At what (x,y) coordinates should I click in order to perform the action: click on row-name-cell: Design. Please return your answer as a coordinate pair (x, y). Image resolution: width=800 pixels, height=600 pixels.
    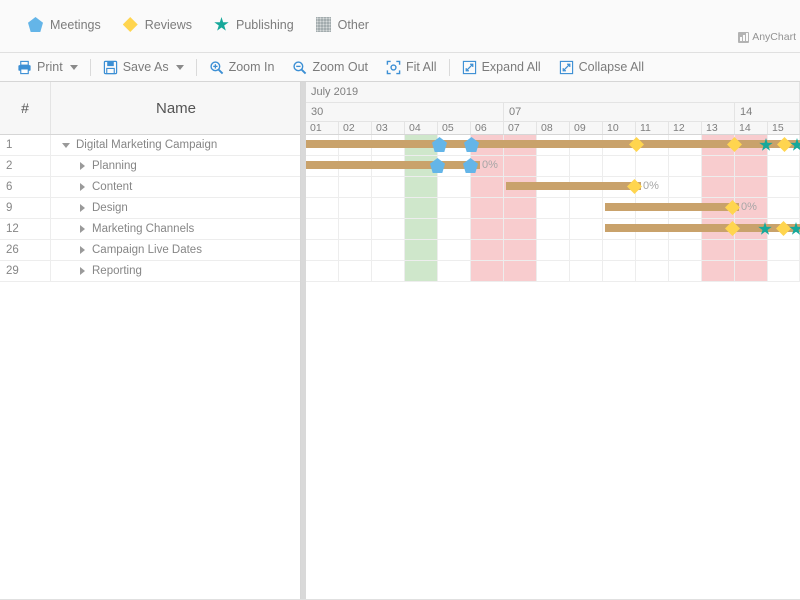
    Looking at the image, I should click on (175, 208).